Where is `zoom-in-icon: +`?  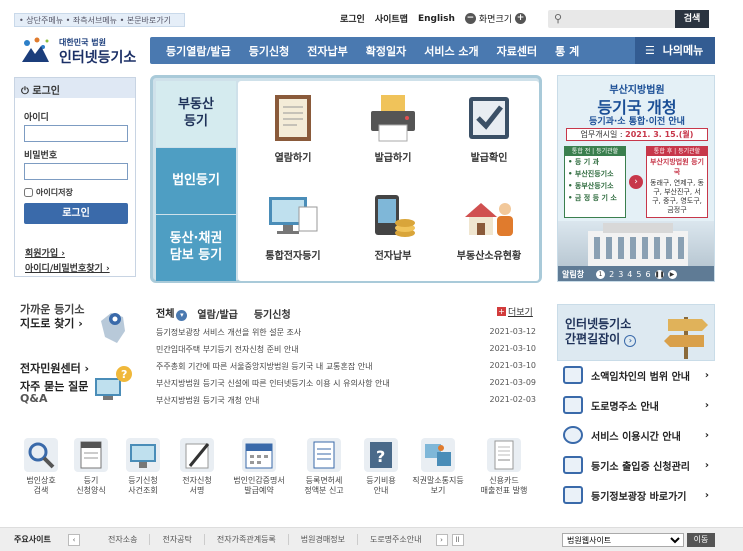
zoom-in-icon: + is located at coordinates (521, 18).